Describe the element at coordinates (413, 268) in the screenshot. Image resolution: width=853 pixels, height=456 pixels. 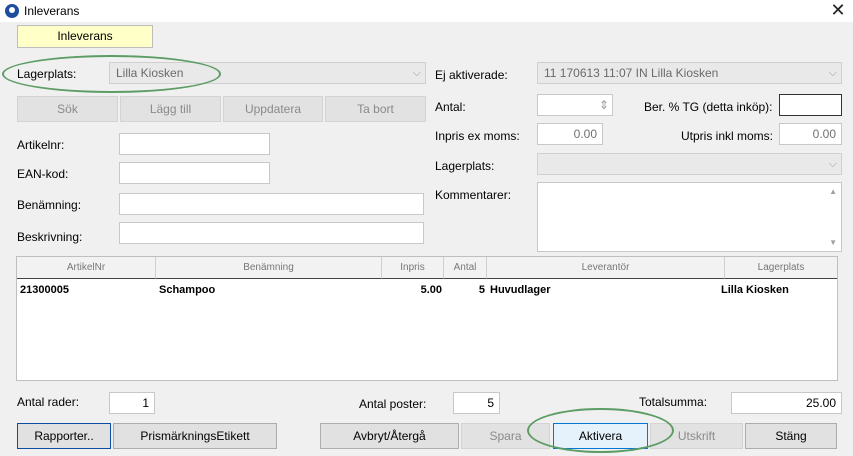
I see `col-header-inpris: Inpris` at that location.